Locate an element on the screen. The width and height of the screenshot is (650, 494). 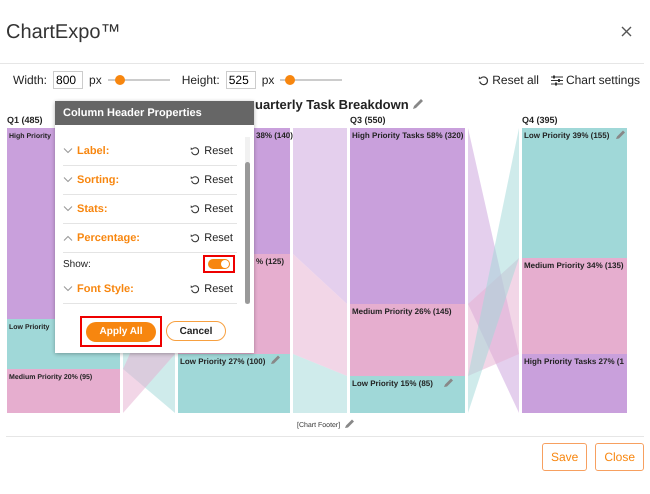
node-label: Low Priority 39% (155) is located at coordinates (567, 135).